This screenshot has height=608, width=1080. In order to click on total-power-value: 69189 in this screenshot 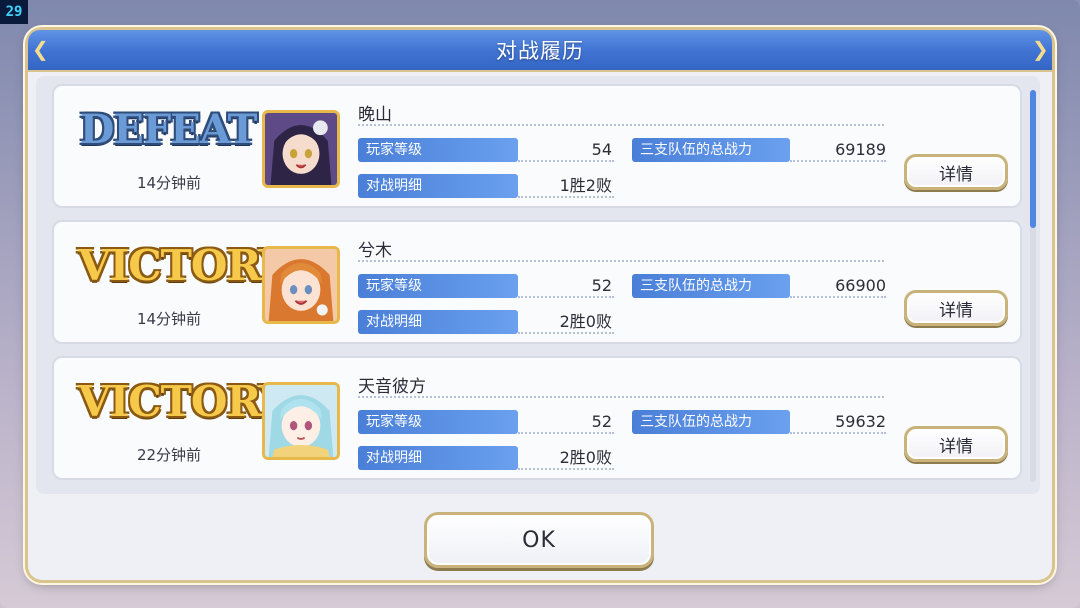, I will do `click(860, 149)`.